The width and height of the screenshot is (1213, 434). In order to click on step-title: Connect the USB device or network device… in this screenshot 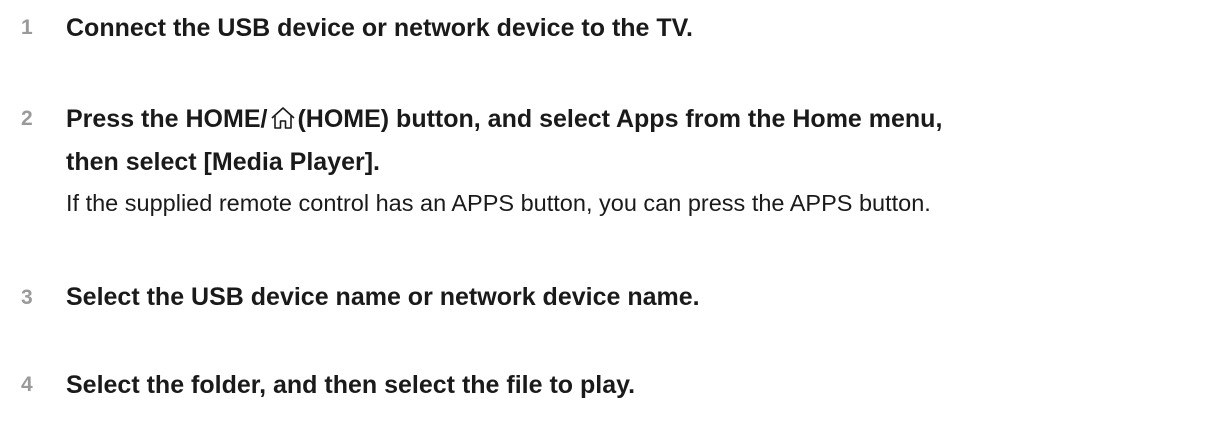, I will do `click(380, 28)`.